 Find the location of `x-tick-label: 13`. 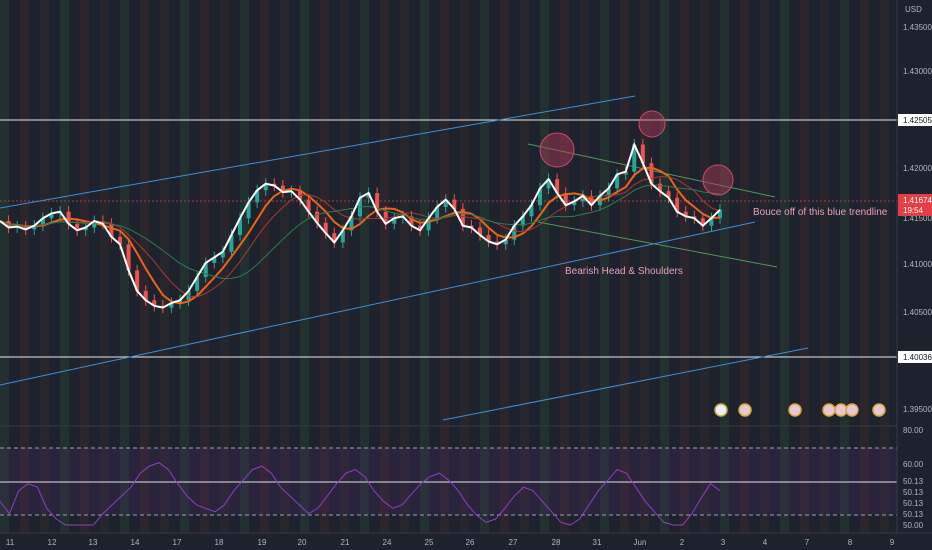

x-tick-label: 13 is located at coordinates (93, 542).